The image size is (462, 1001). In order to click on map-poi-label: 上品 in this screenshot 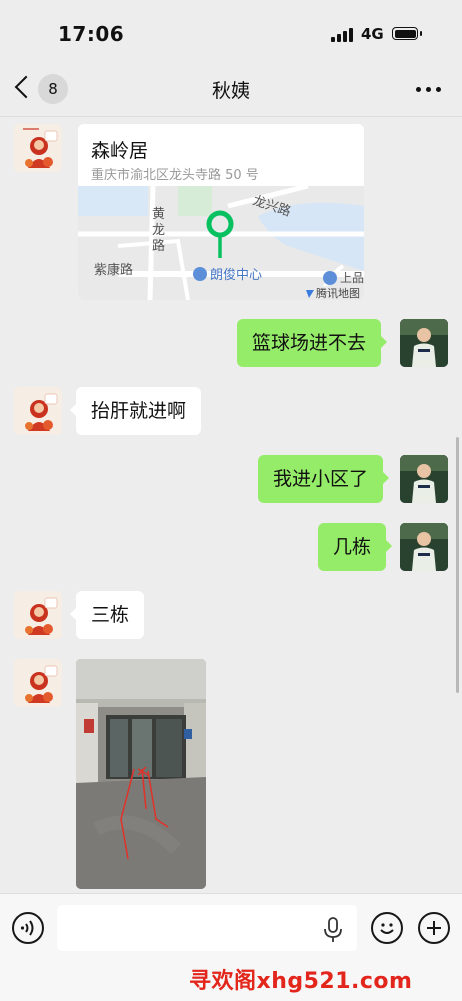, I will do `click(352, 278)`.